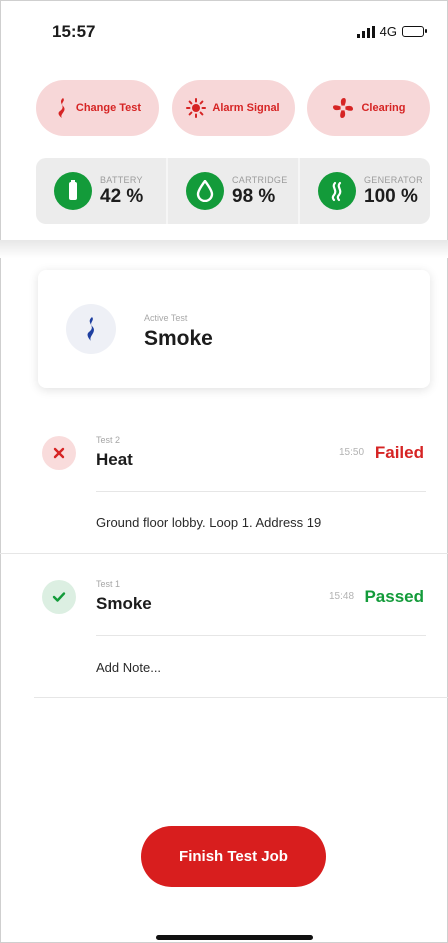  I want to click on active-test-label: Active Test, so click(166, 318).